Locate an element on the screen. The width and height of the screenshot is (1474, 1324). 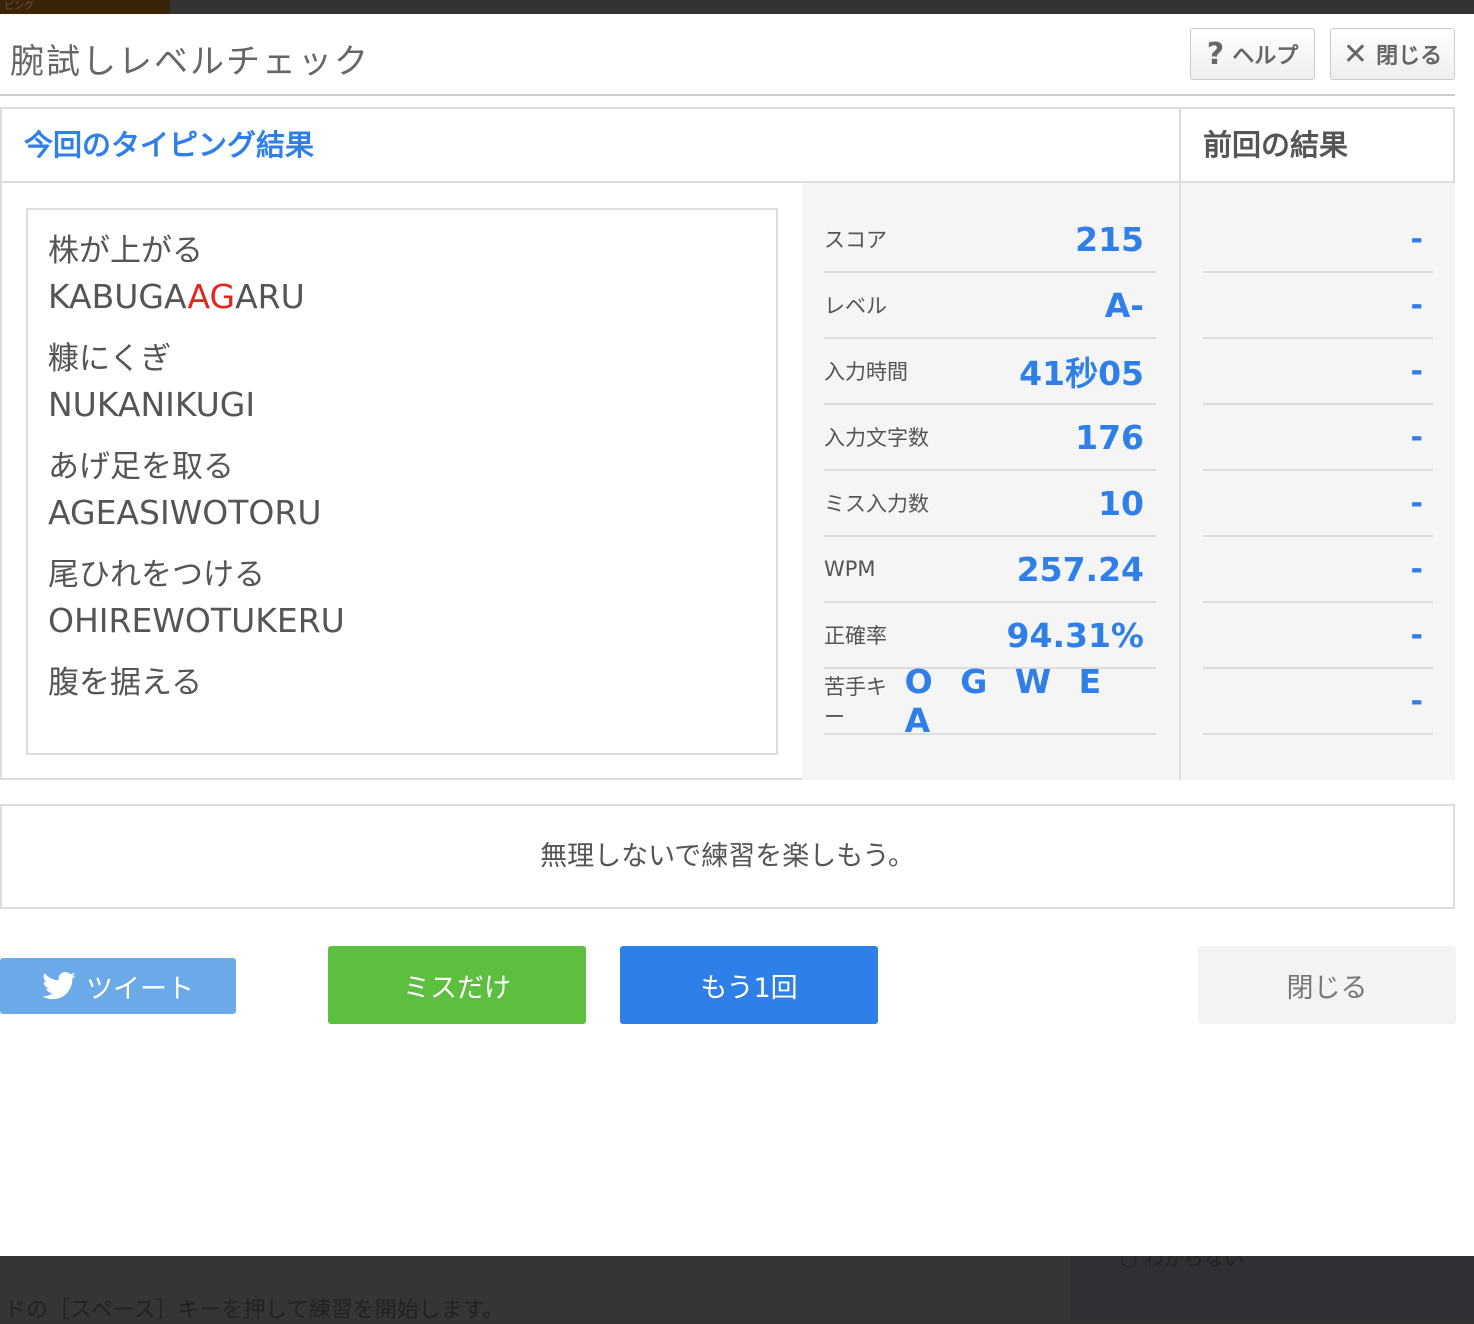
romaji-typed: KABUGA is located at coordinates (118, 296).